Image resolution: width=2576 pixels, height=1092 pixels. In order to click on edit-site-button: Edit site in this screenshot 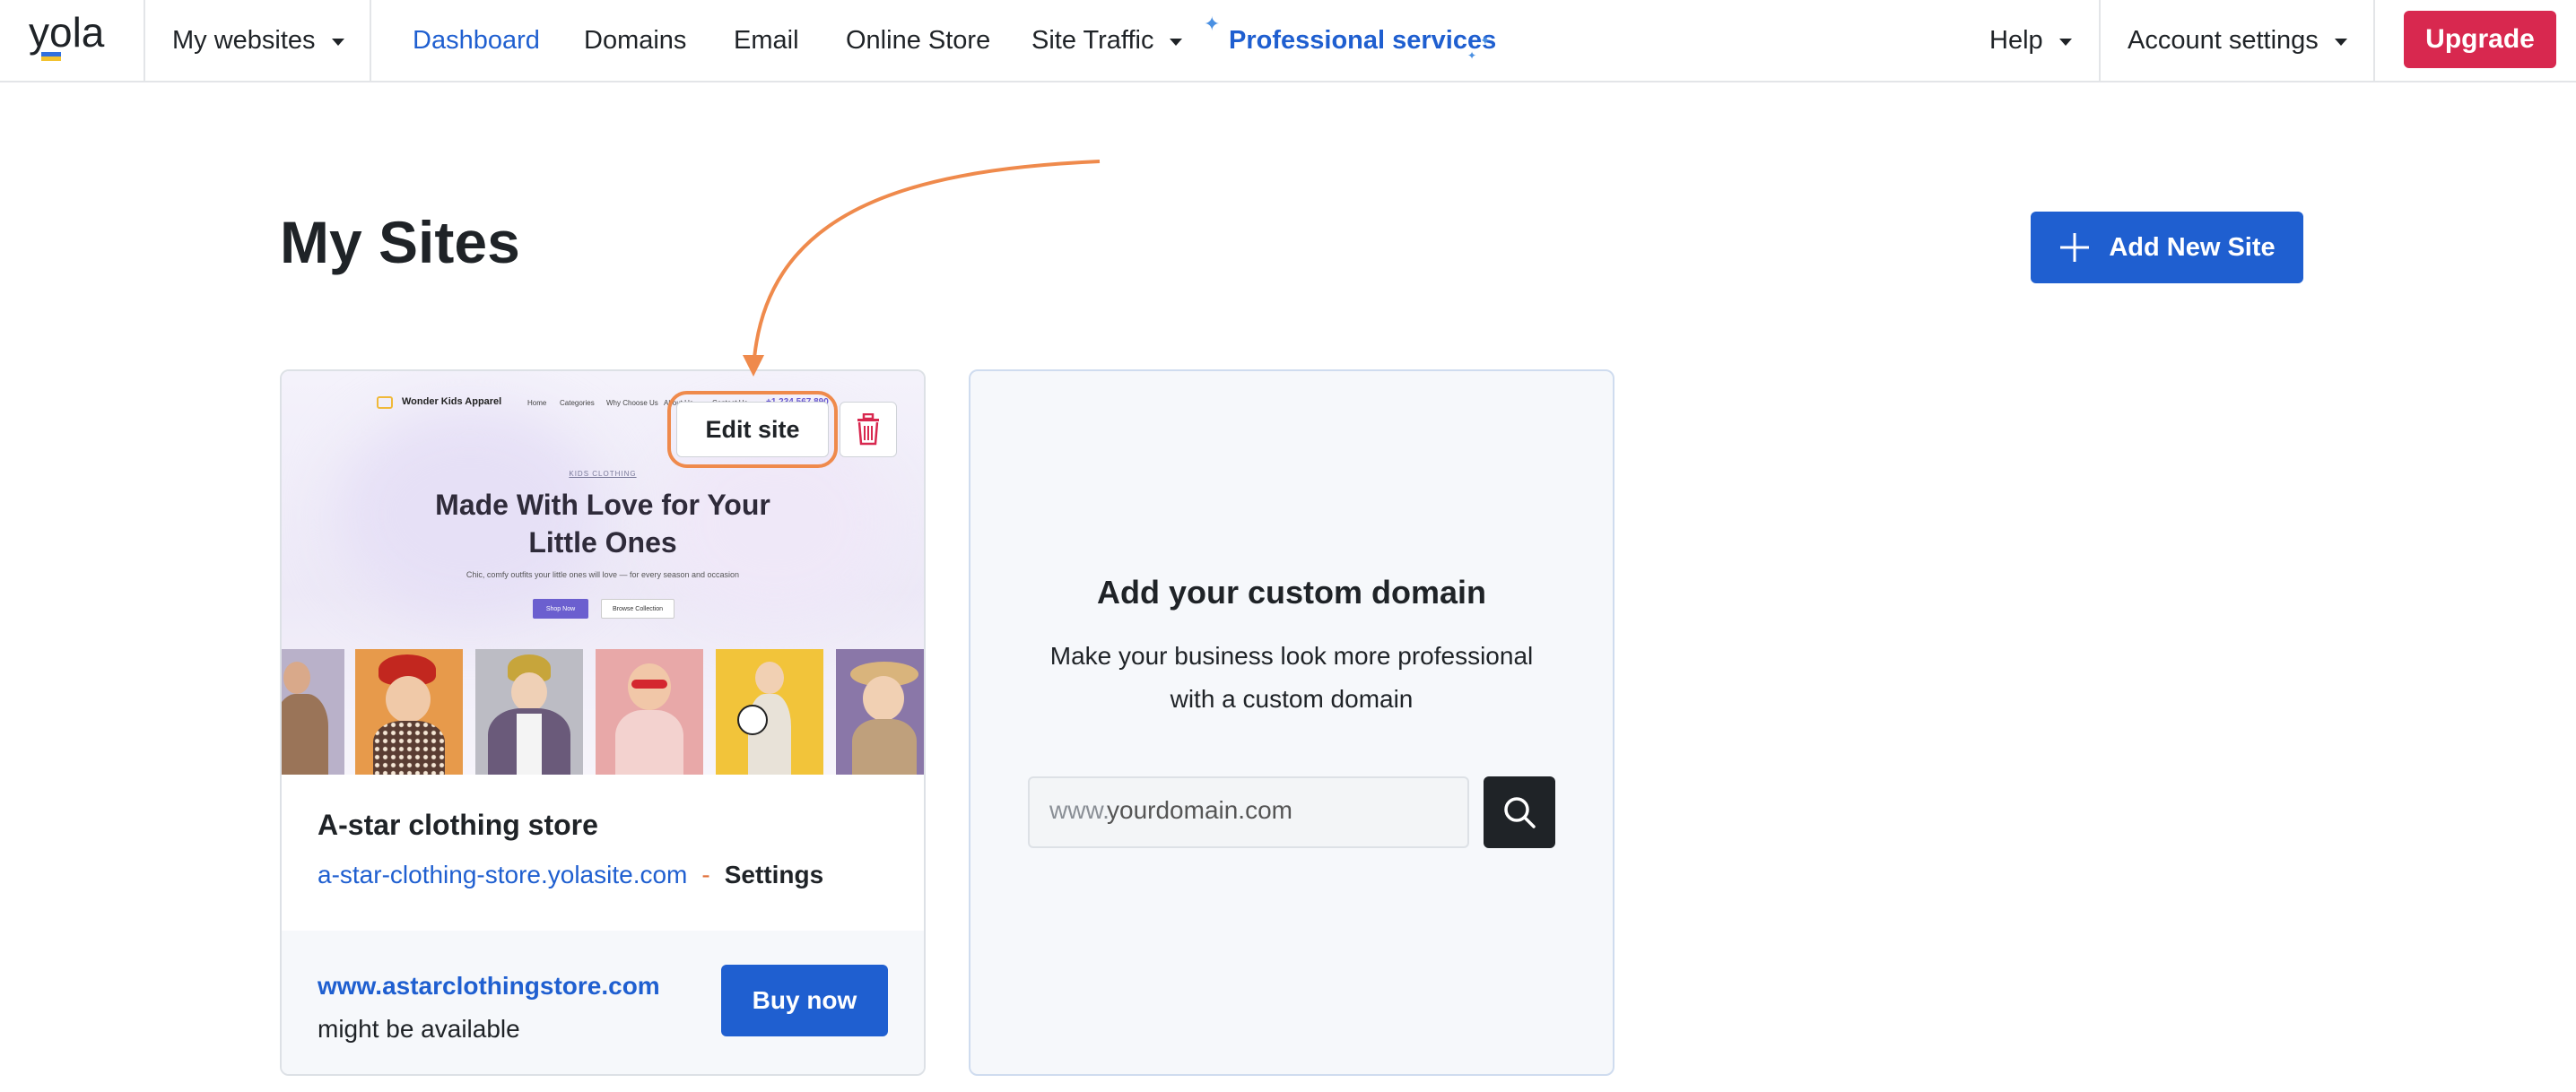, I will do `click(752, 429)`.